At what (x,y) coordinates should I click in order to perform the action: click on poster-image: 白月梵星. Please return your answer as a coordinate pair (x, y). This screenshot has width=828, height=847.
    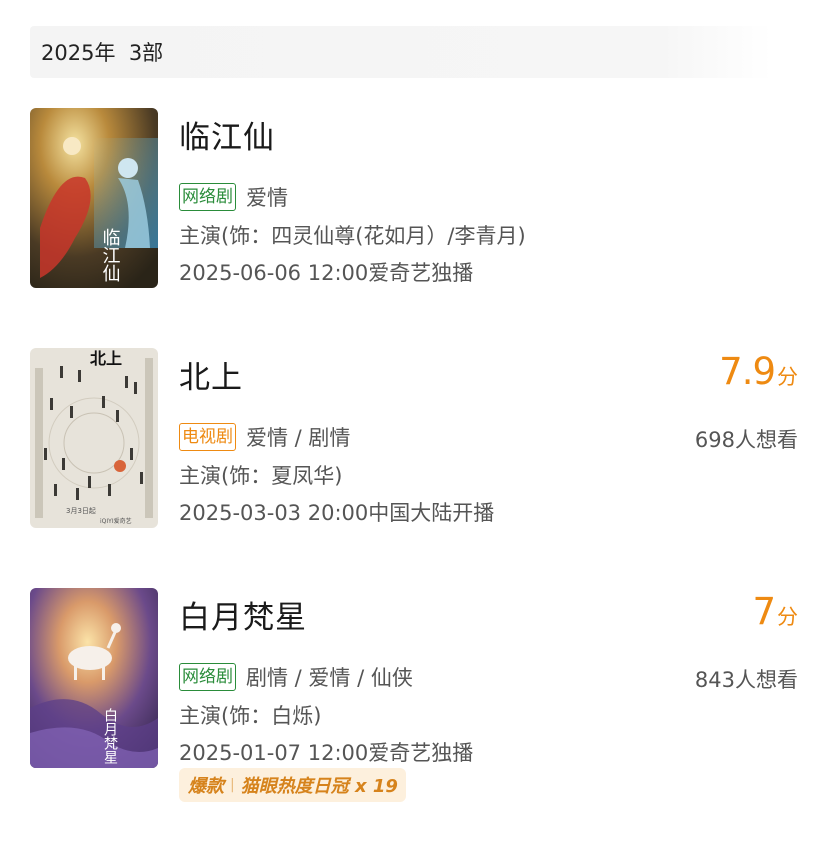
    Looking at the image, I should click on (94, 678).